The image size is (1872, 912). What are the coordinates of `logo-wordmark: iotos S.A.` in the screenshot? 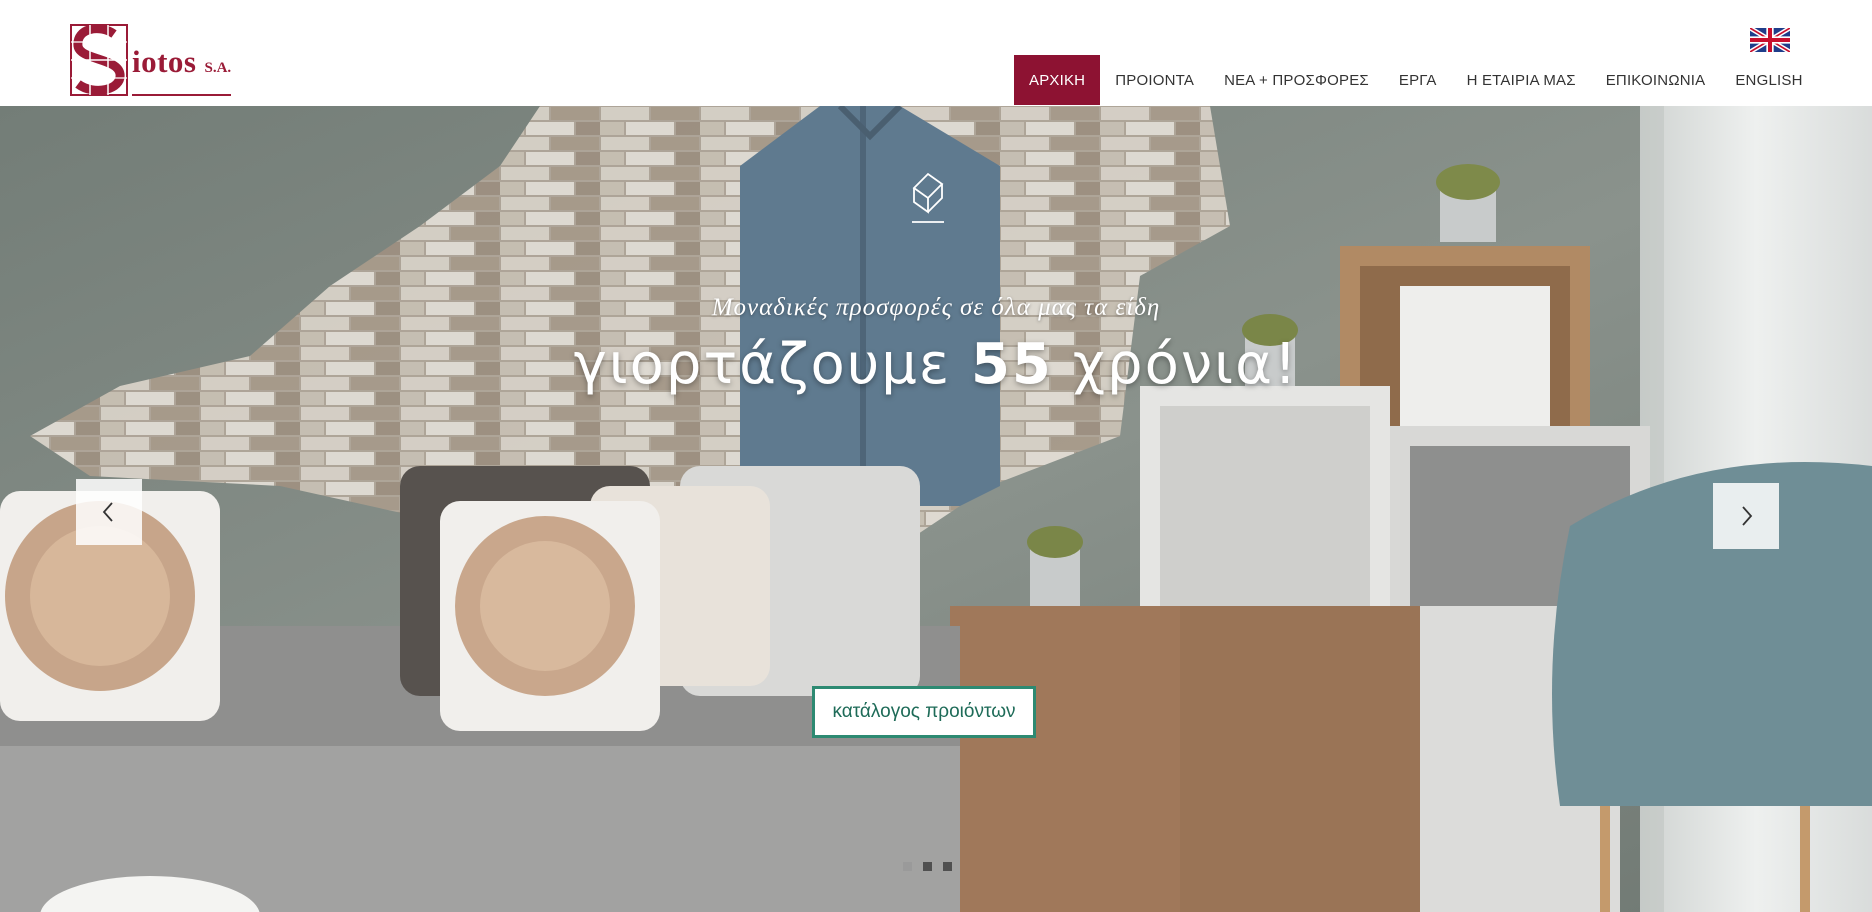 It's located at (182, 70).